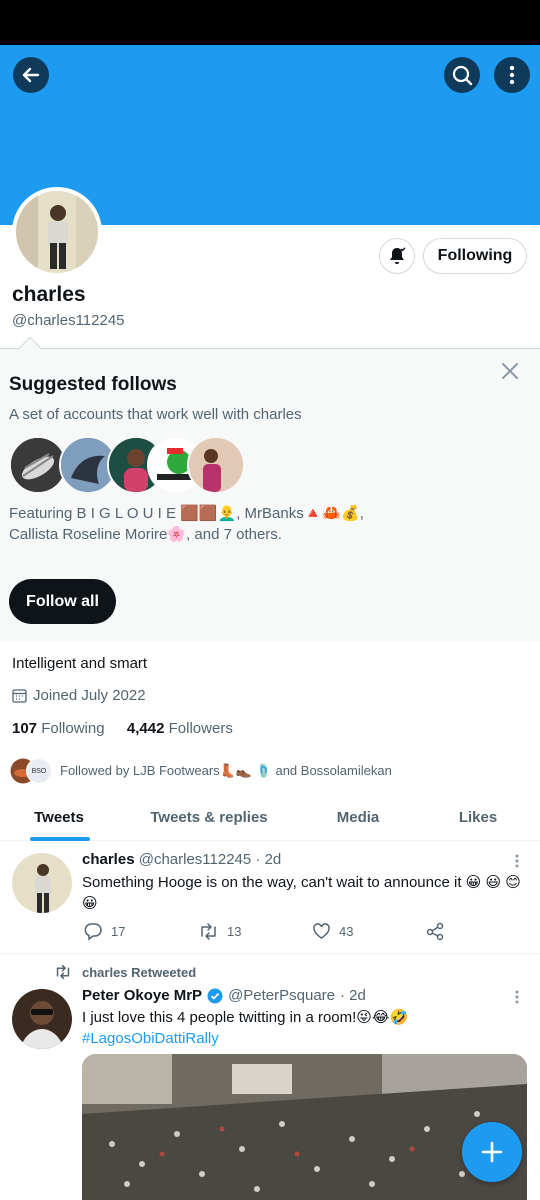 The height and width of the screenshot is (1200, 540). What do you see at coordinates (89, 695) in the screenshot?
I see `joined-date: Joined July 2022` at bounding box center [89, 695].